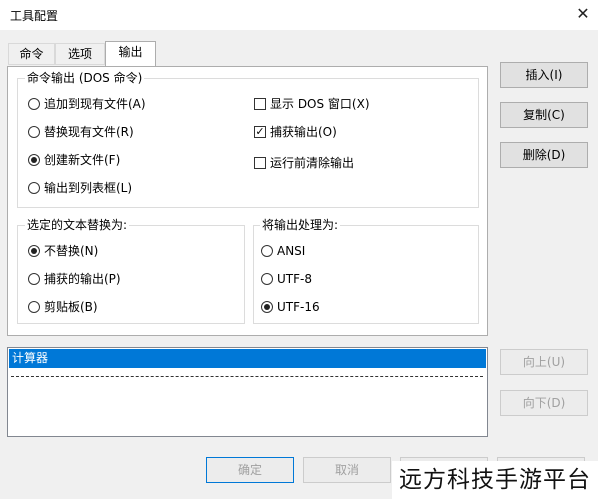 Image resolution: width=598 pixels, height=499 pixels. What do you see at coordinates (267, 279) in the screenshot?
I see `utf8-radio` at bounding box center [267, 279].